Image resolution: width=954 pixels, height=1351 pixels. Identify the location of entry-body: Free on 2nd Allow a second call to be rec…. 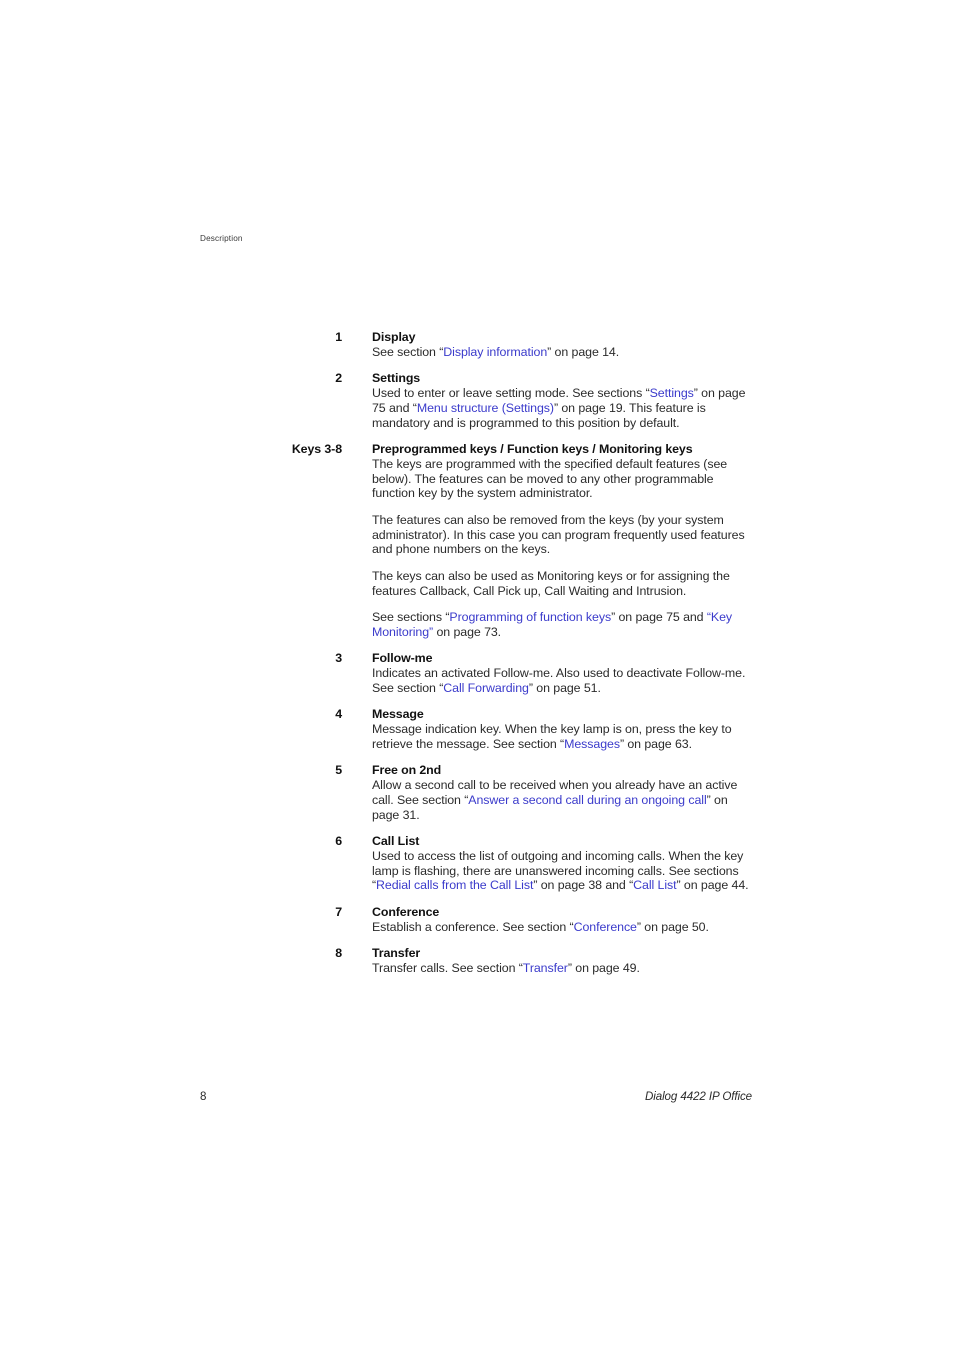
(562, 792).